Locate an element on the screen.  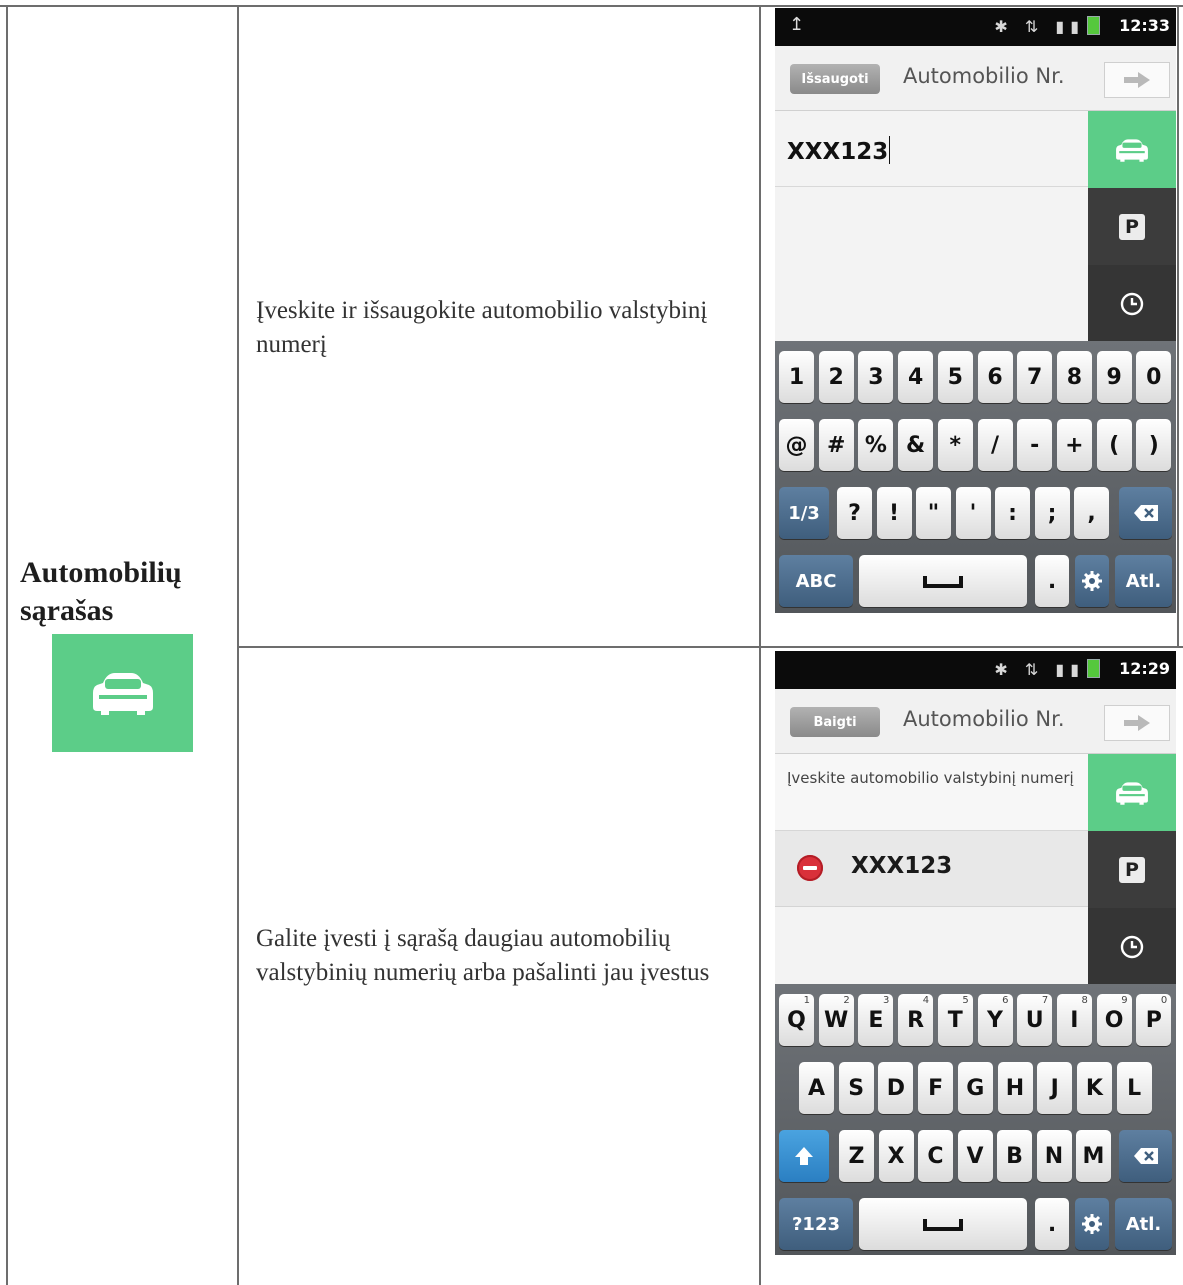
key-9: 9 is located at coordinates (1114, 377).